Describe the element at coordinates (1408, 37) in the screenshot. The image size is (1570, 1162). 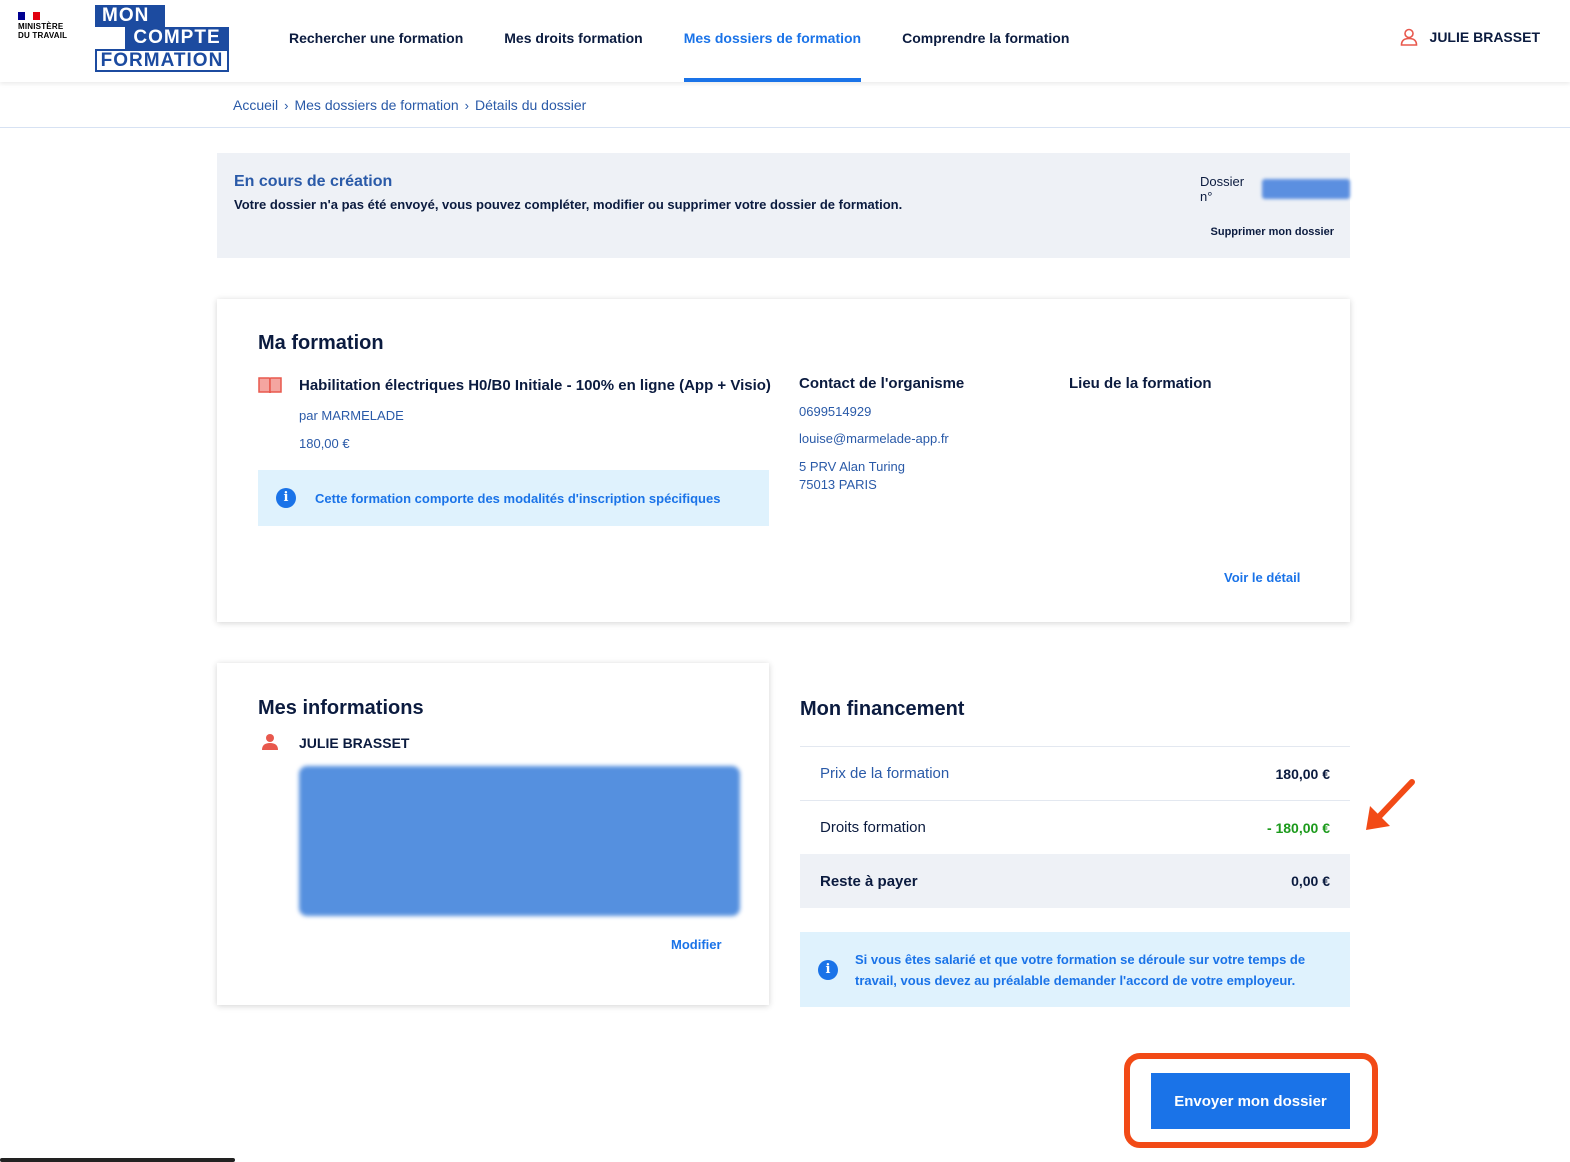
I see `user-icon` at that location.